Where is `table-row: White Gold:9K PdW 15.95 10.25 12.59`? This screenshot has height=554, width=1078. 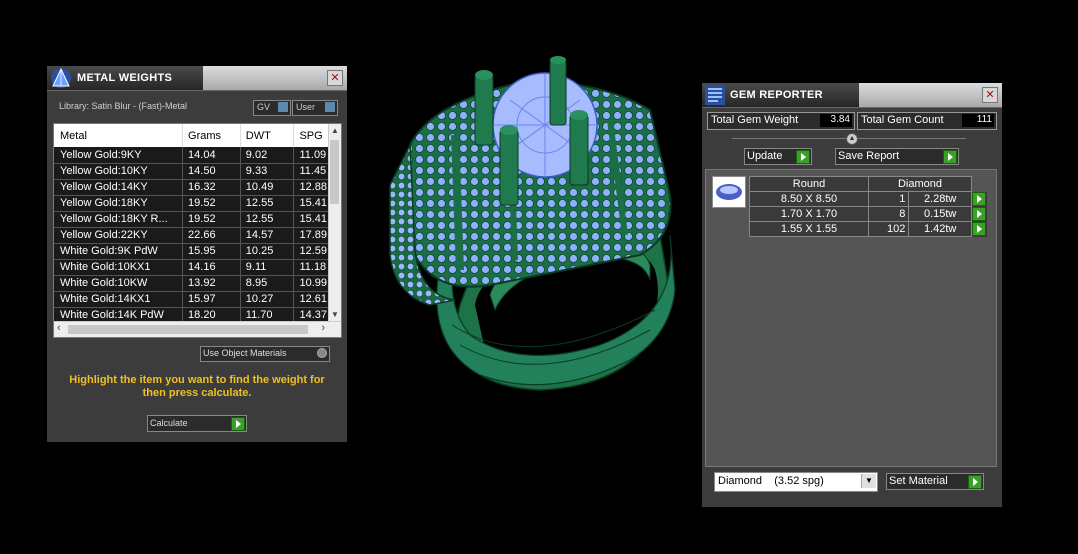 table-row: White Gold:9K PdW 15.95 10.25 12.59 is located at coordinates (191, 251).